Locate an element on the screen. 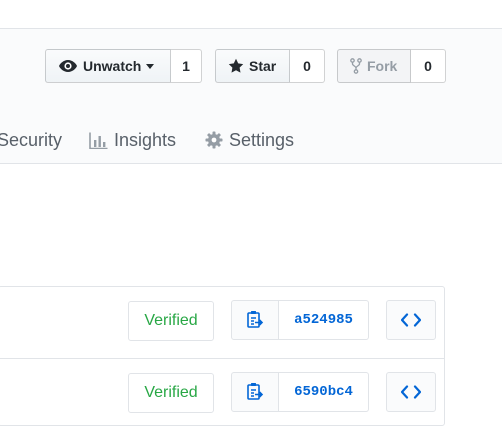  tab-security-label: Security is located at coordinates (31, 139).